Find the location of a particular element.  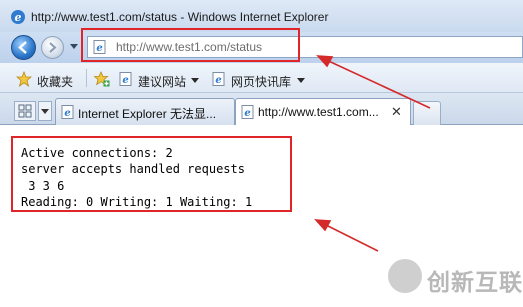

annotation-arrows is located at coordinates (372, 153).